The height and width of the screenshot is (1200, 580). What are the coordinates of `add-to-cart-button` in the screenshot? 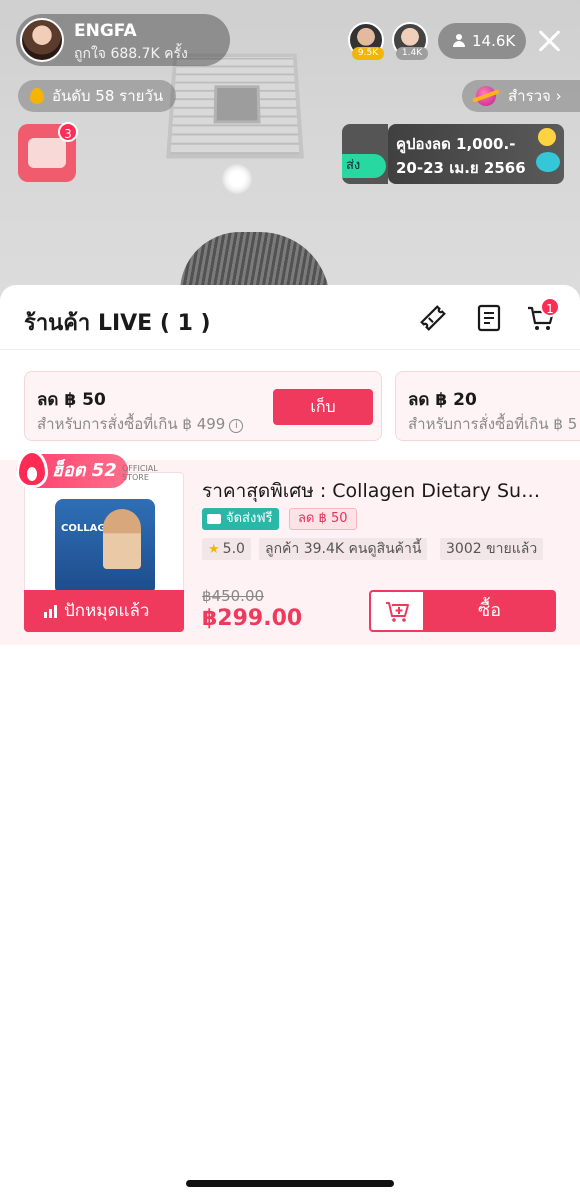 It's located at (397, 611).